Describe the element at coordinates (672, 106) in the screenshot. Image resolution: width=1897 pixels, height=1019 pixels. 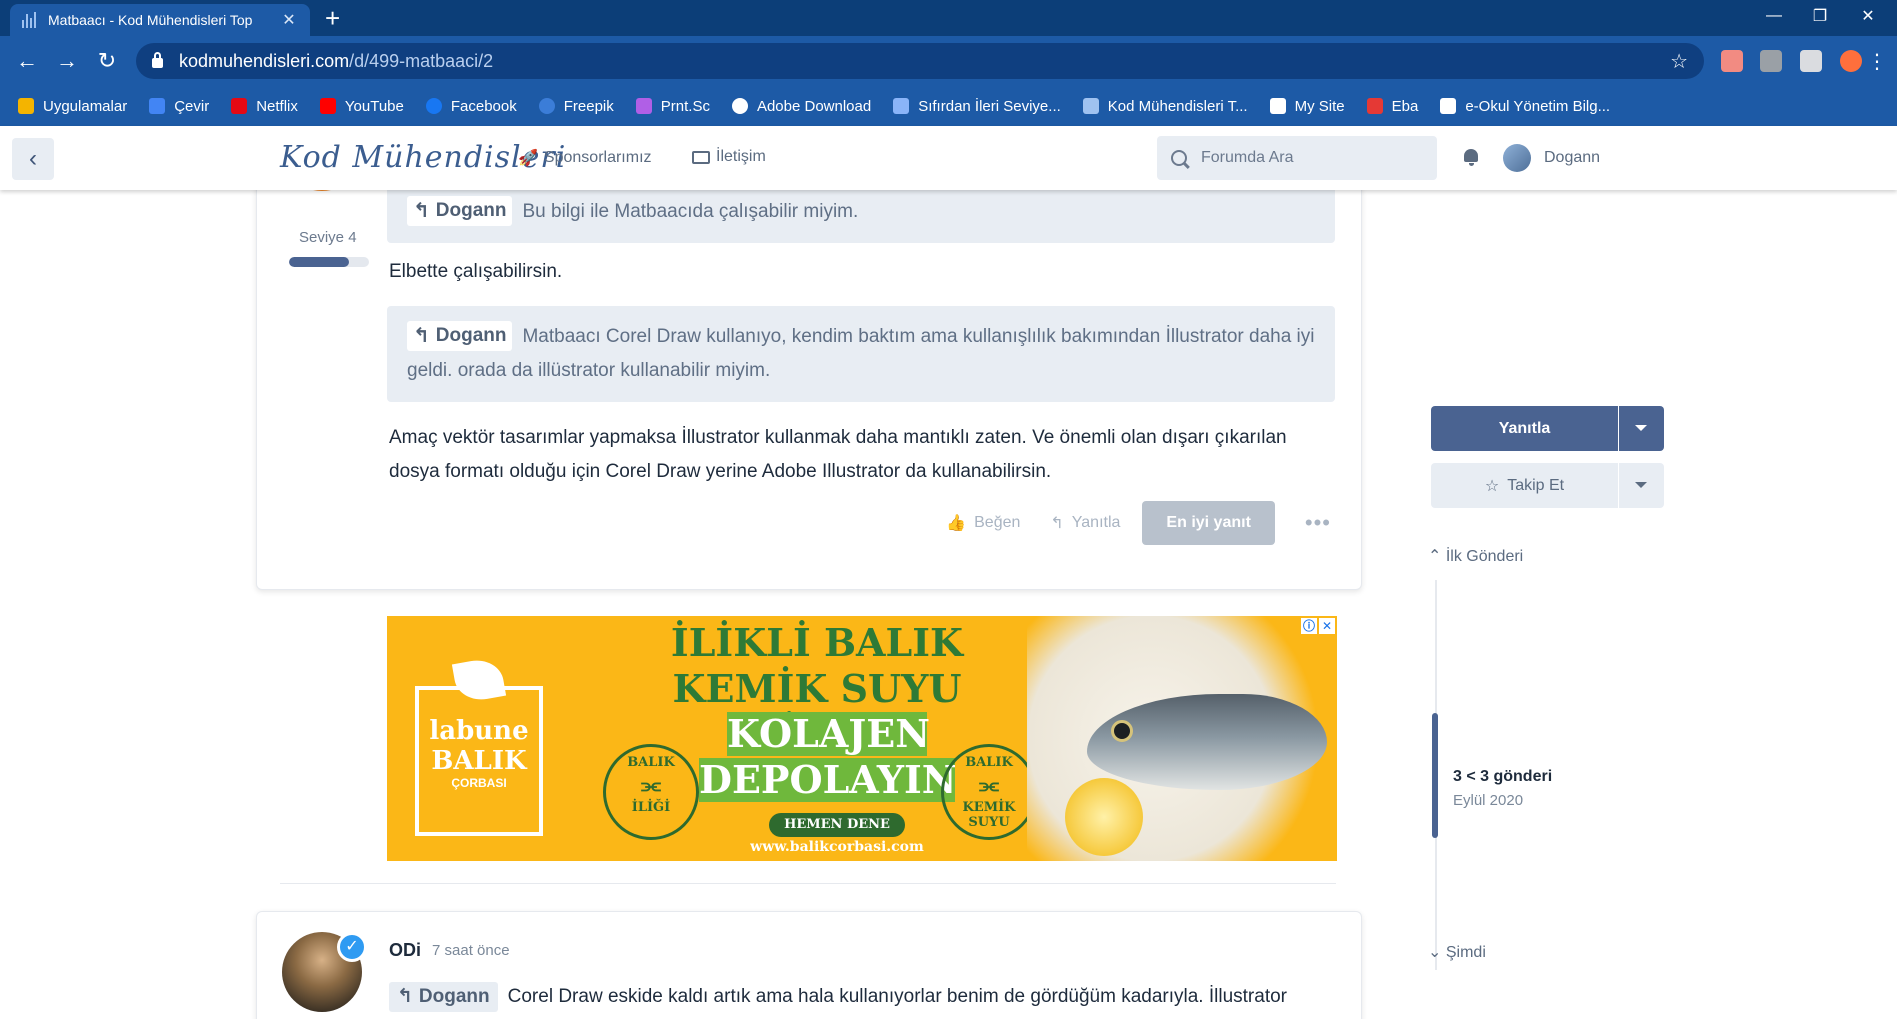
I see `bookmark-item: Prnt.Sc` at that location.